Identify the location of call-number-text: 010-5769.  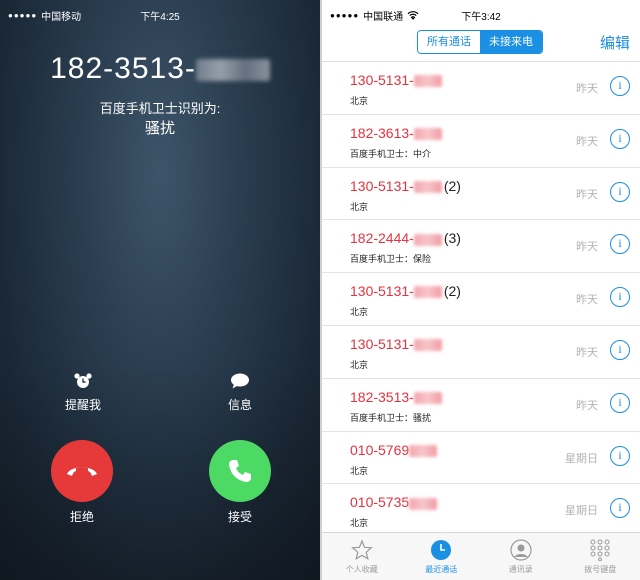
(380, 449).